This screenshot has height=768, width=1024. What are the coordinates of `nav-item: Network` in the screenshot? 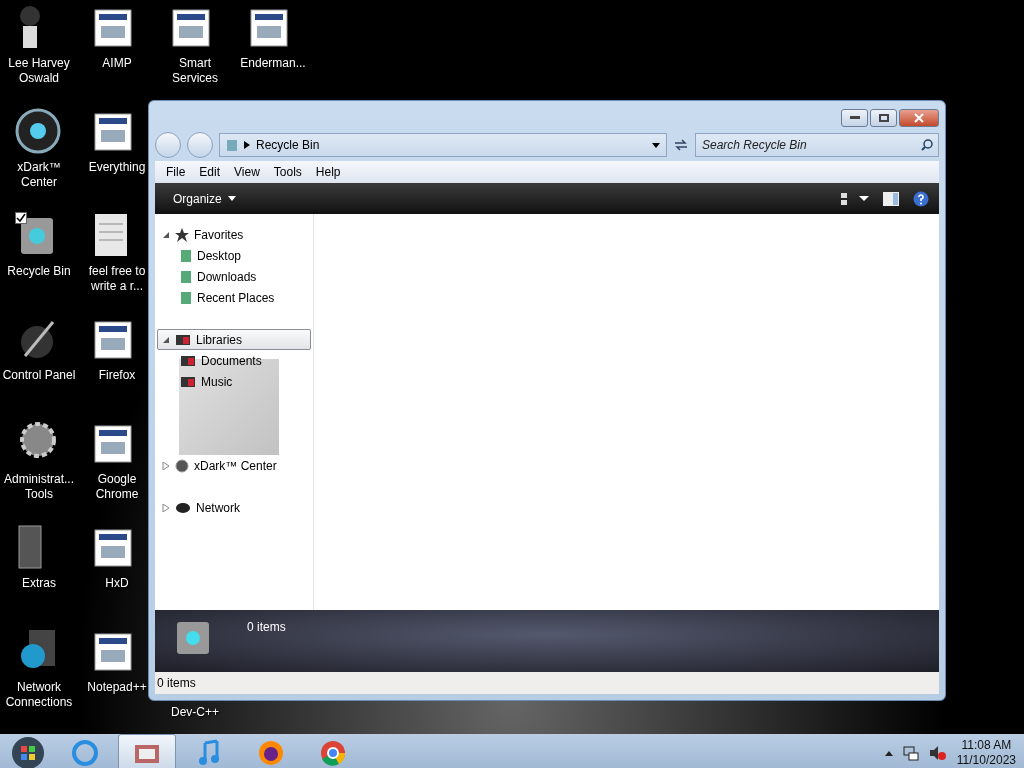 It's located at (234, 507).